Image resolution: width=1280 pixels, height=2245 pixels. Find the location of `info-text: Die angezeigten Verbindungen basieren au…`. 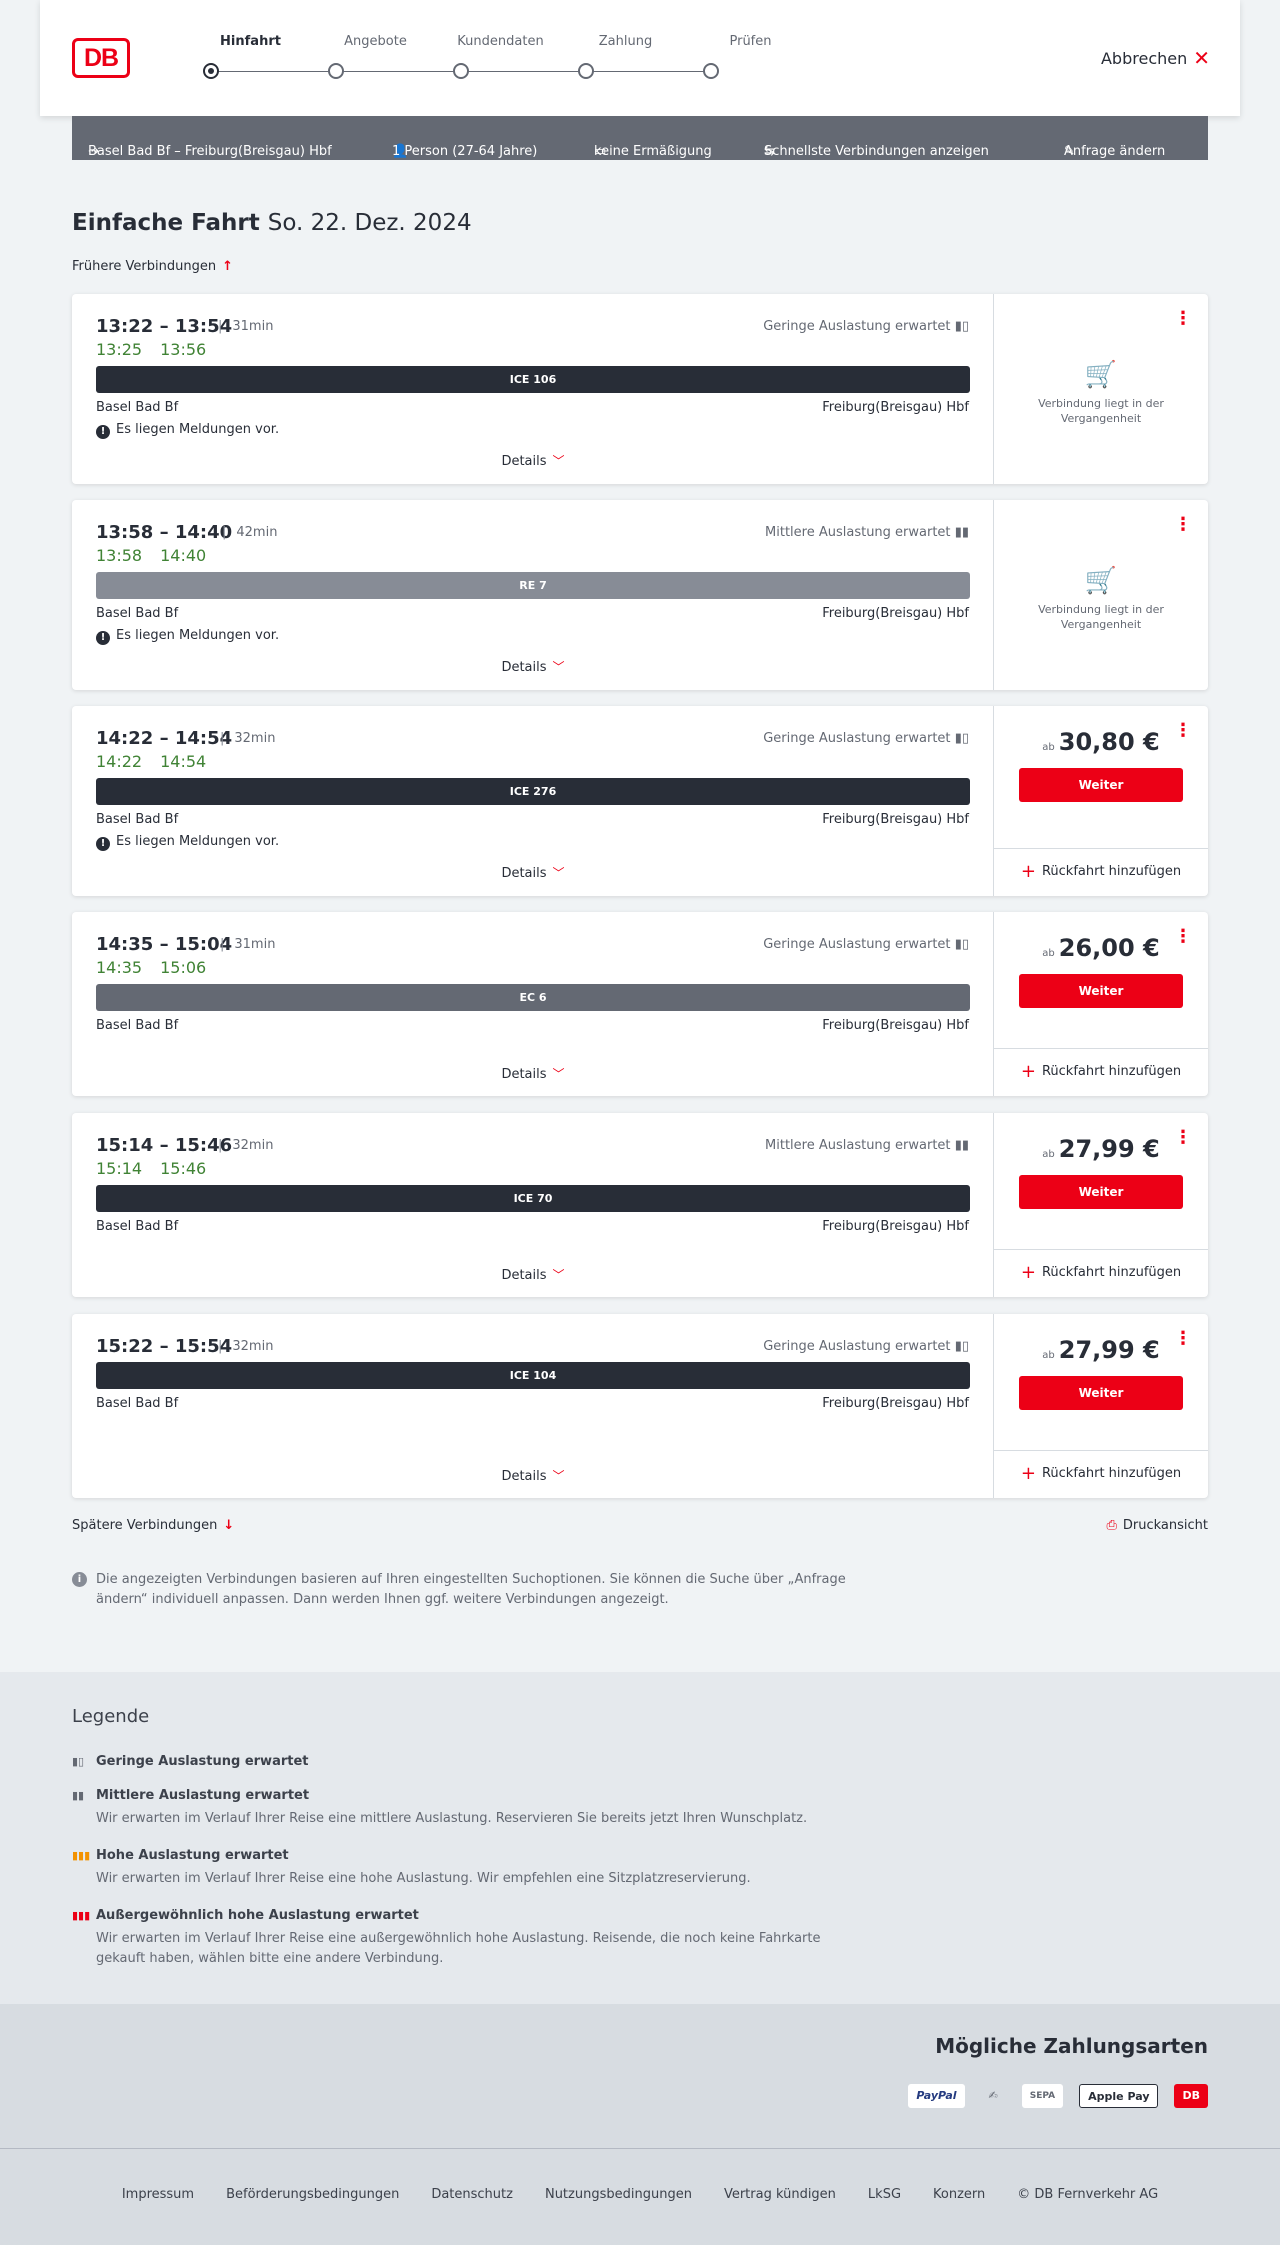

info-text: Die angezeigten Verbindungen basieren au… is located at coordinates (471, 1589).